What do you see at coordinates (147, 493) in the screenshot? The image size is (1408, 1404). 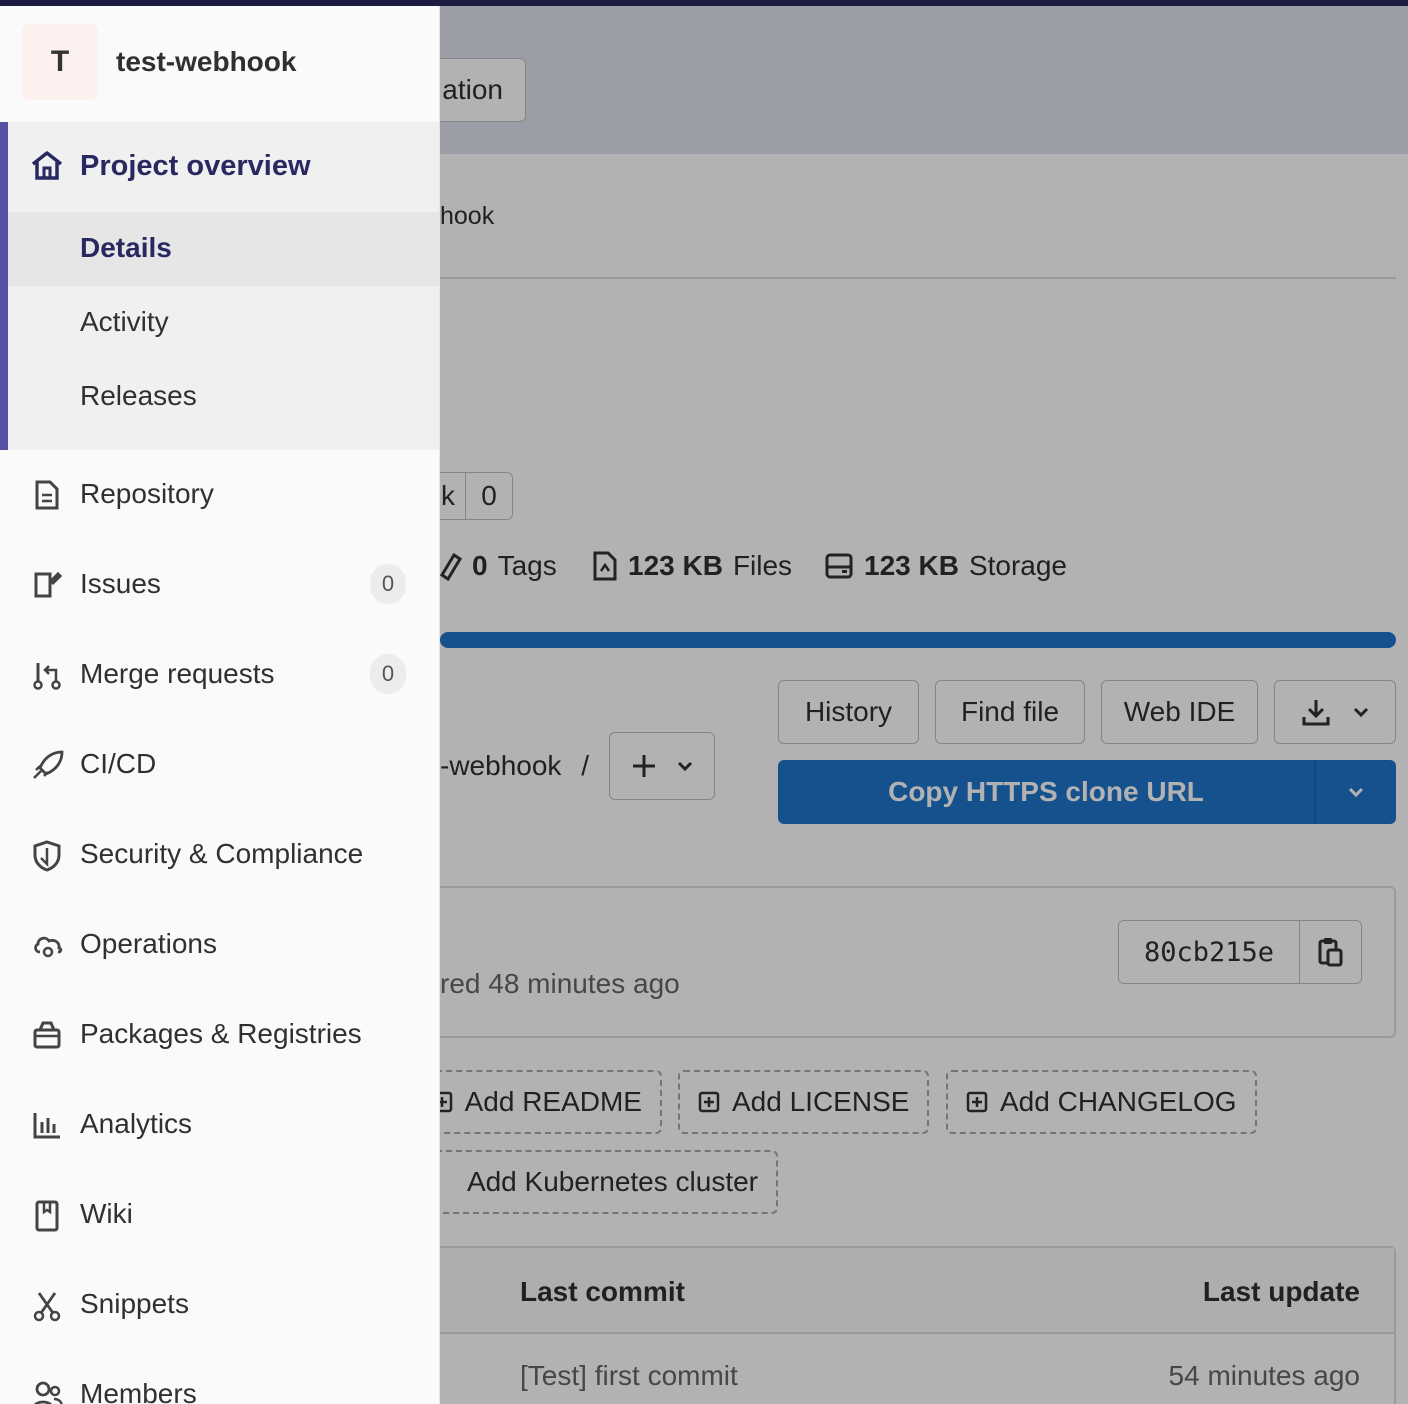 I see `sidebar-item-label: Repository` at bounding box center [147, 493].